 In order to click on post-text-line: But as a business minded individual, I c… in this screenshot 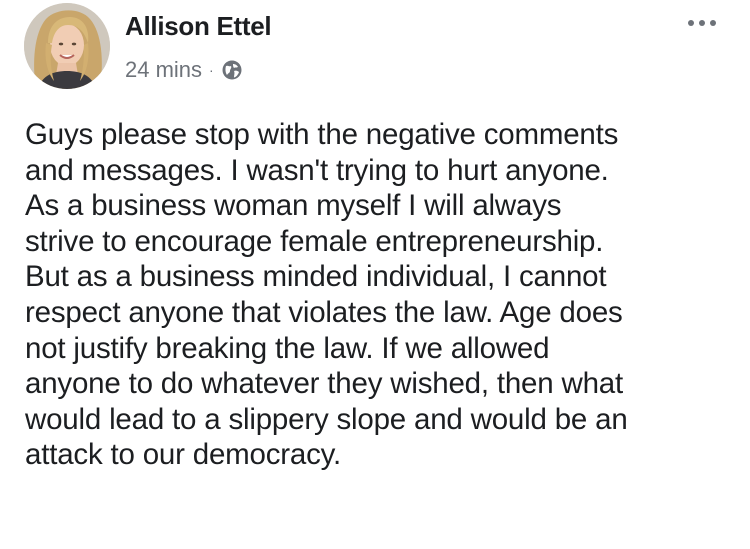, I will do `click(316, 277)`.